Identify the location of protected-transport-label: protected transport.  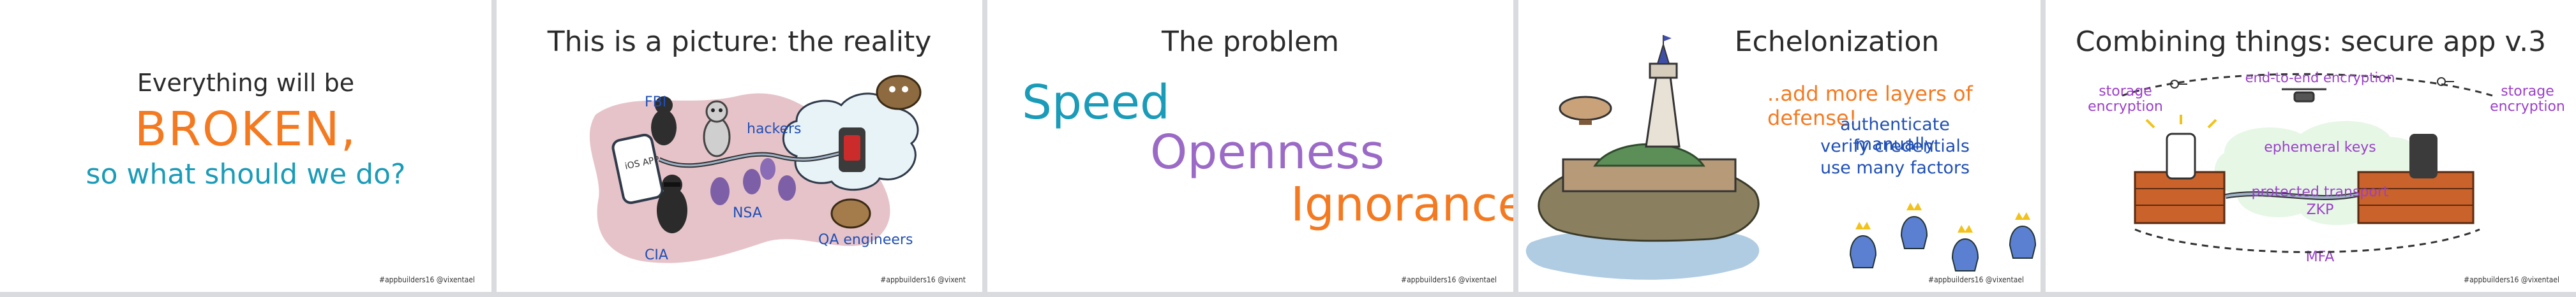
(2320, 192).